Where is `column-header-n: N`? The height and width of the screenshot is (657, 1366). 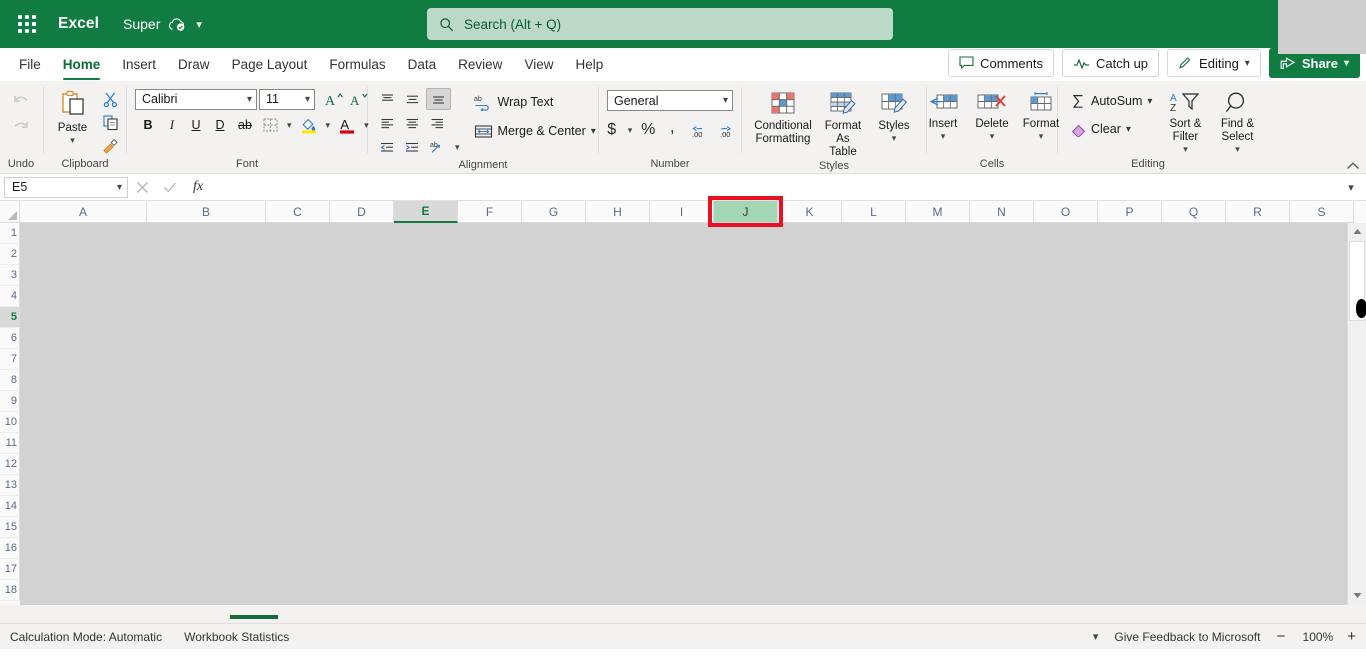 column-header-n: N is located at coordinates (1002, 212).